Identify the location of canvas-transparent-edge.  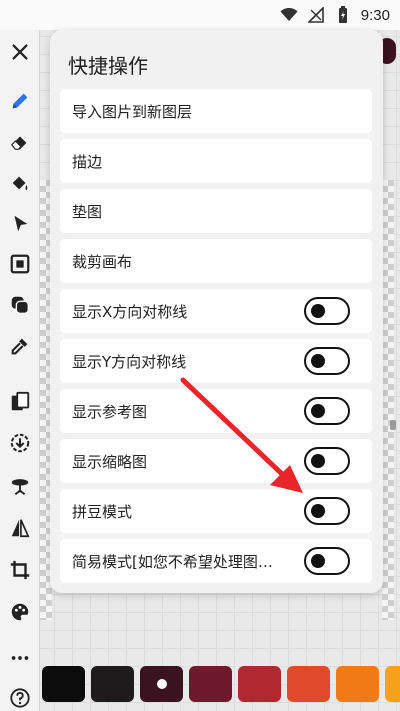
(388, 400).